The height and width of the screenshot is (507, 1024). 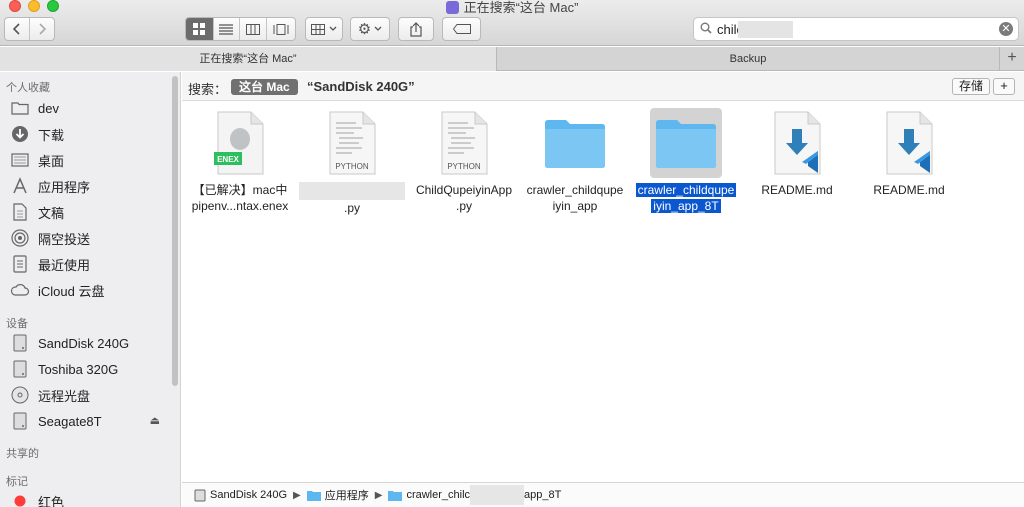 I want to click on desktop-icon, so click(x=20, y=160).